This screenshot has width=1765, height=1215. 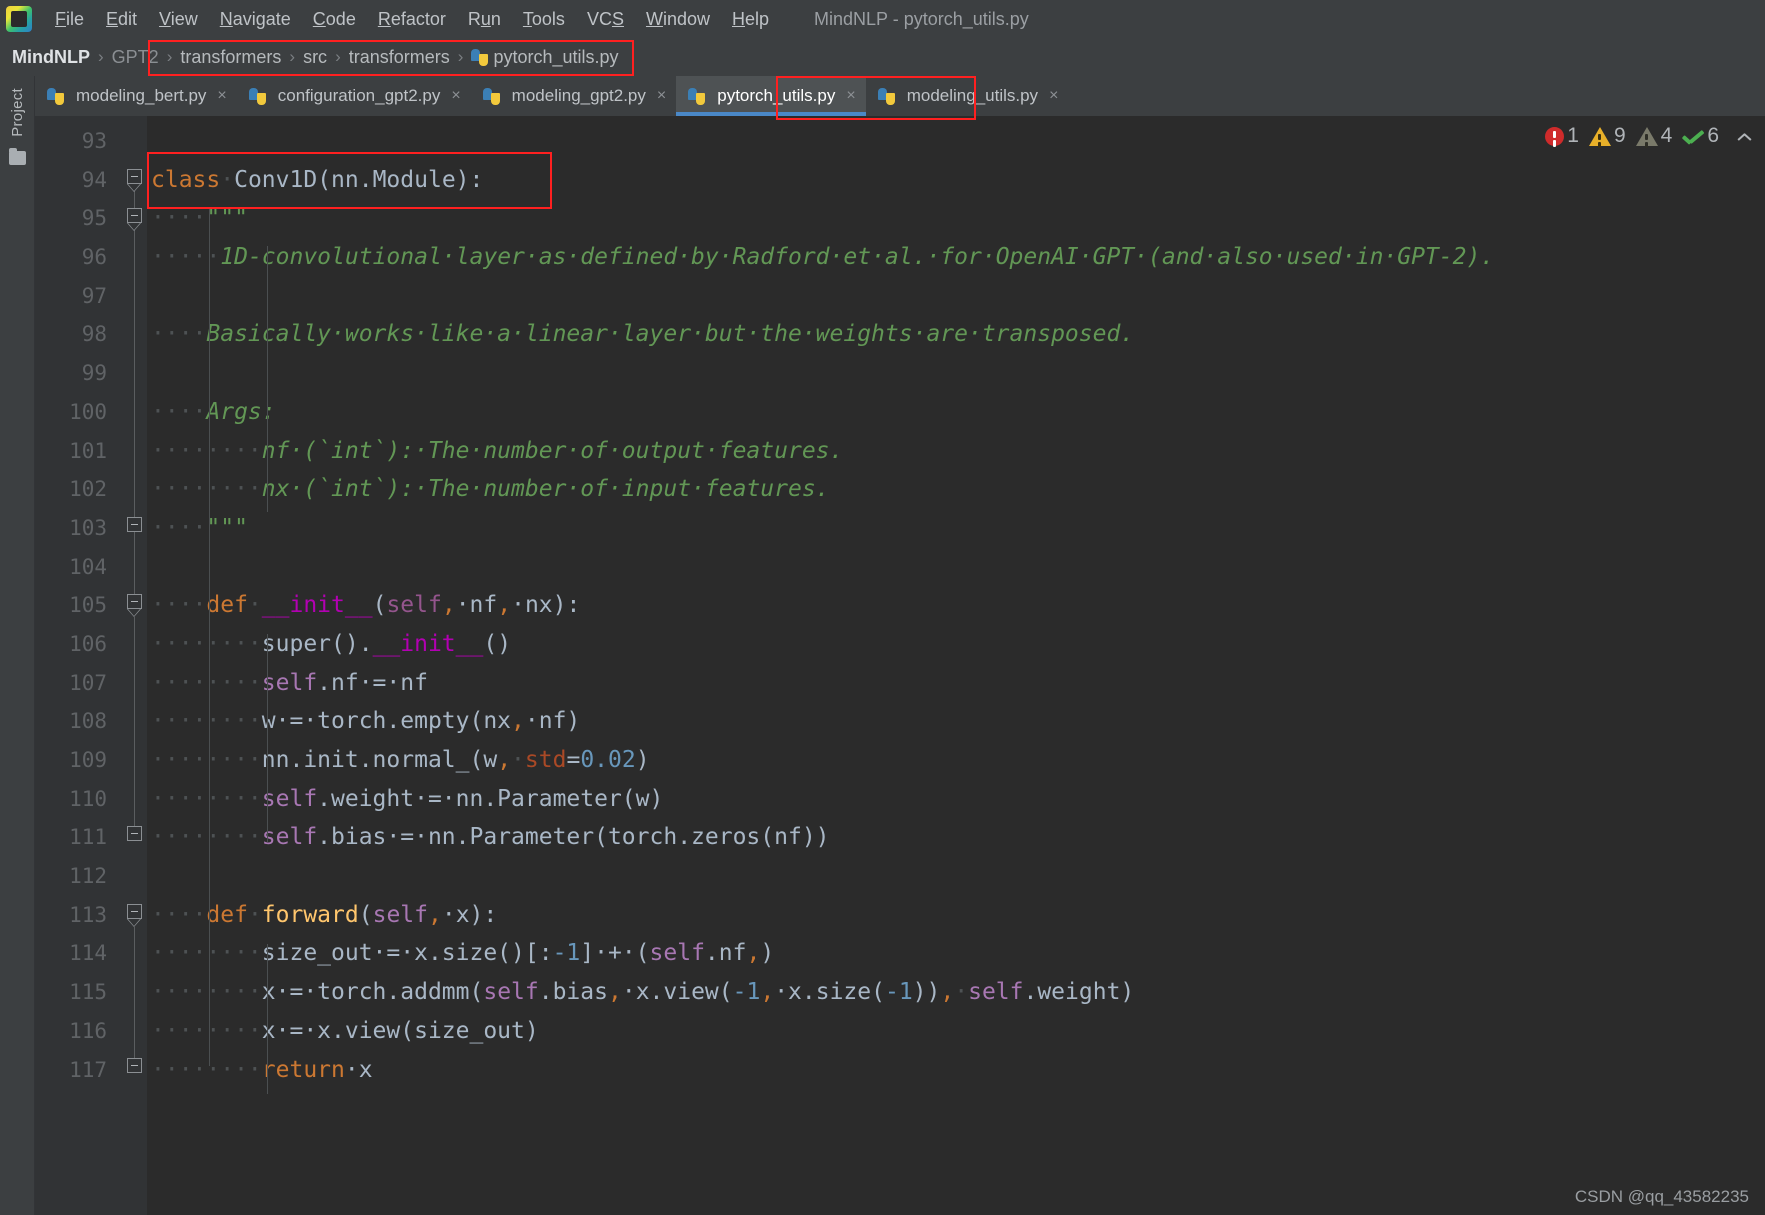 I want to click on code-folding-gutter, so click(x=134, y=665).